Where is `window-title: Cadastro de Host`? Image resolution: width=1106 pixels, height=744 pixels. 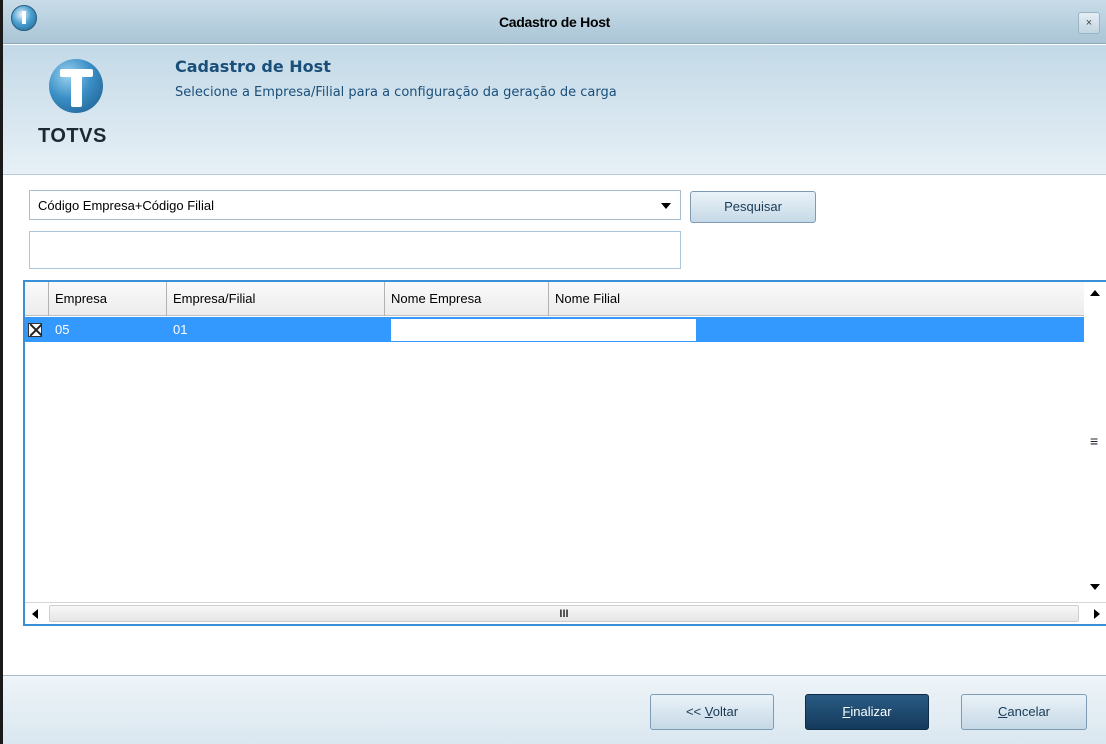
window-title: Cadastro de Host is located at coordinates (554, 22).